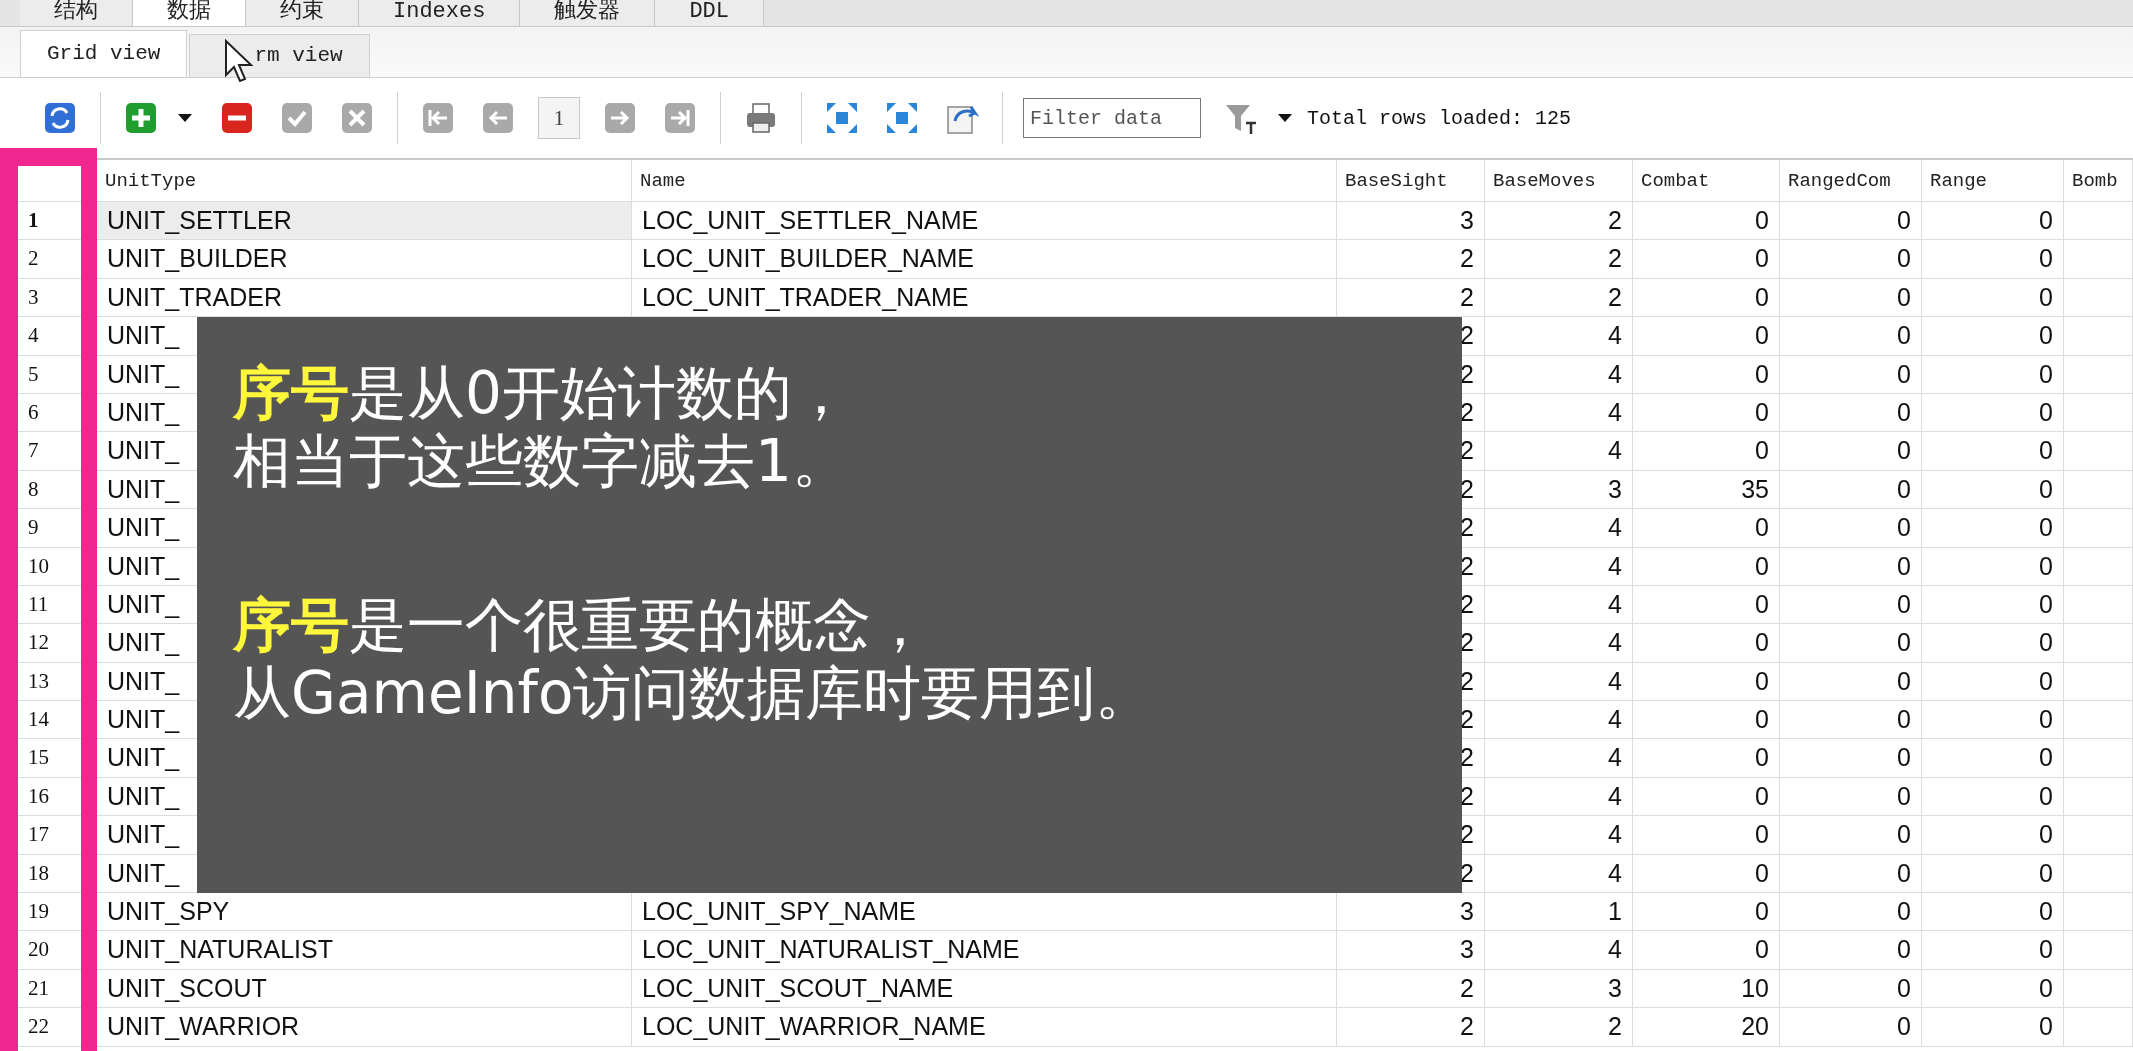 This screenshot has width=2133, height=1051. Describe the element at coordinates (761, 118) in the screenshot. I see `printer-icon` at that location.